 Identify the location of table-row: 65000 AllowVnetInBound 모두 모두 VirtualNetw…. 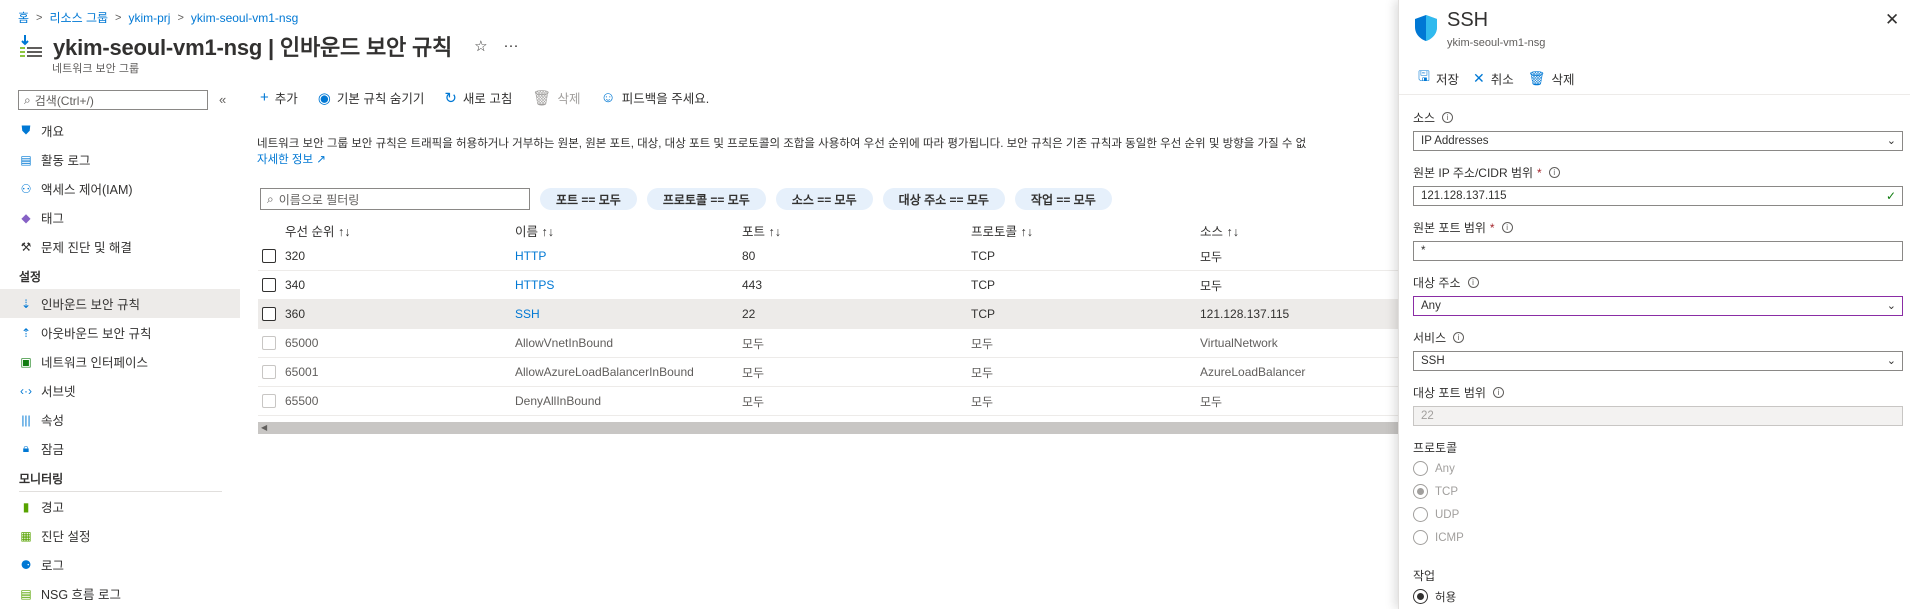
(828, 343).